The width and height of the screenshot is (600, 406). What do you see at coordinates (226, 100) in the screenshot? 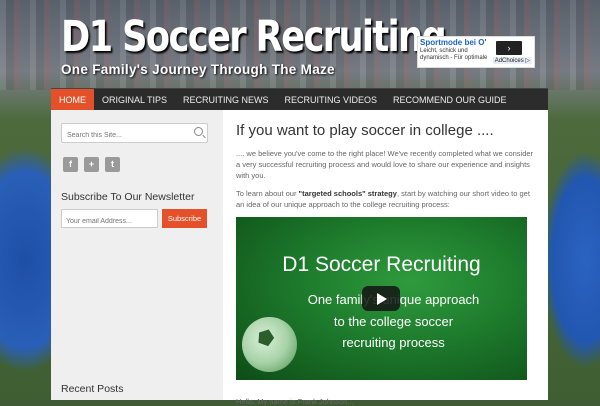
I see `nav-item-recruiting-news: Recruiting News` at bounding box center [226, 100].